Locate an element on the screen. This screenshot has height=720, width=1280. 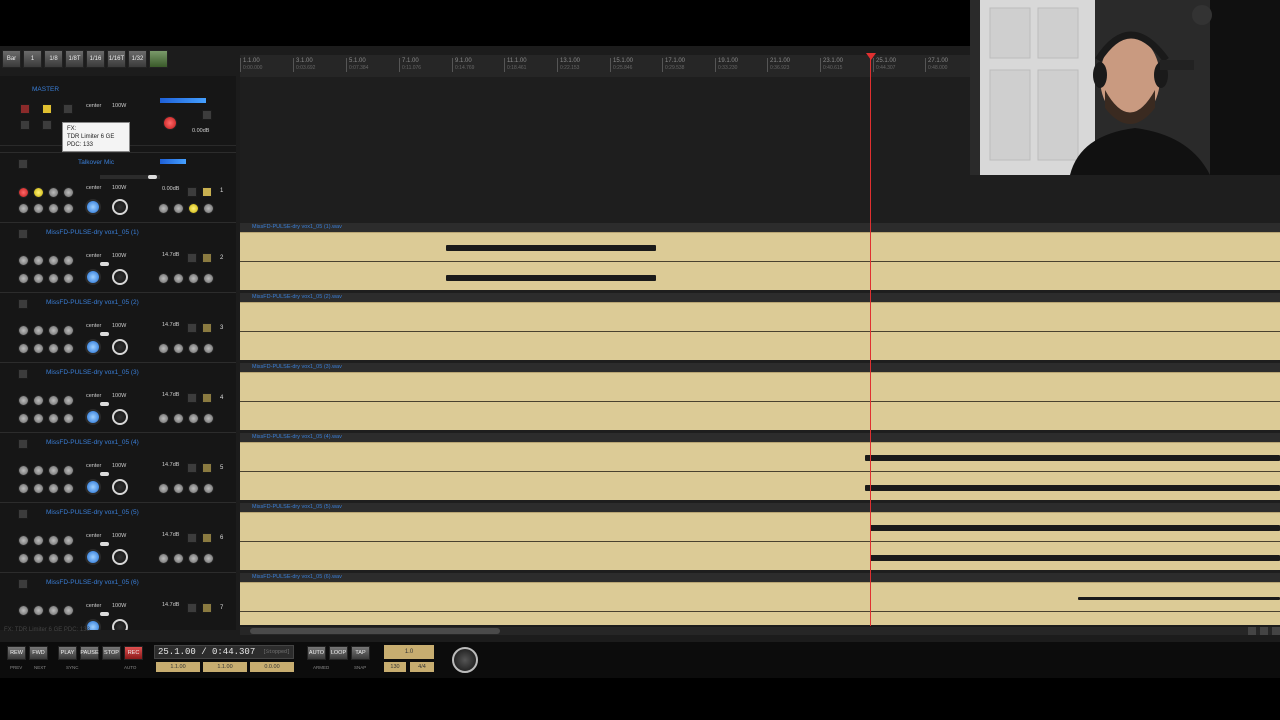
jog-wheel-icon is located at coordinates (465, 660).